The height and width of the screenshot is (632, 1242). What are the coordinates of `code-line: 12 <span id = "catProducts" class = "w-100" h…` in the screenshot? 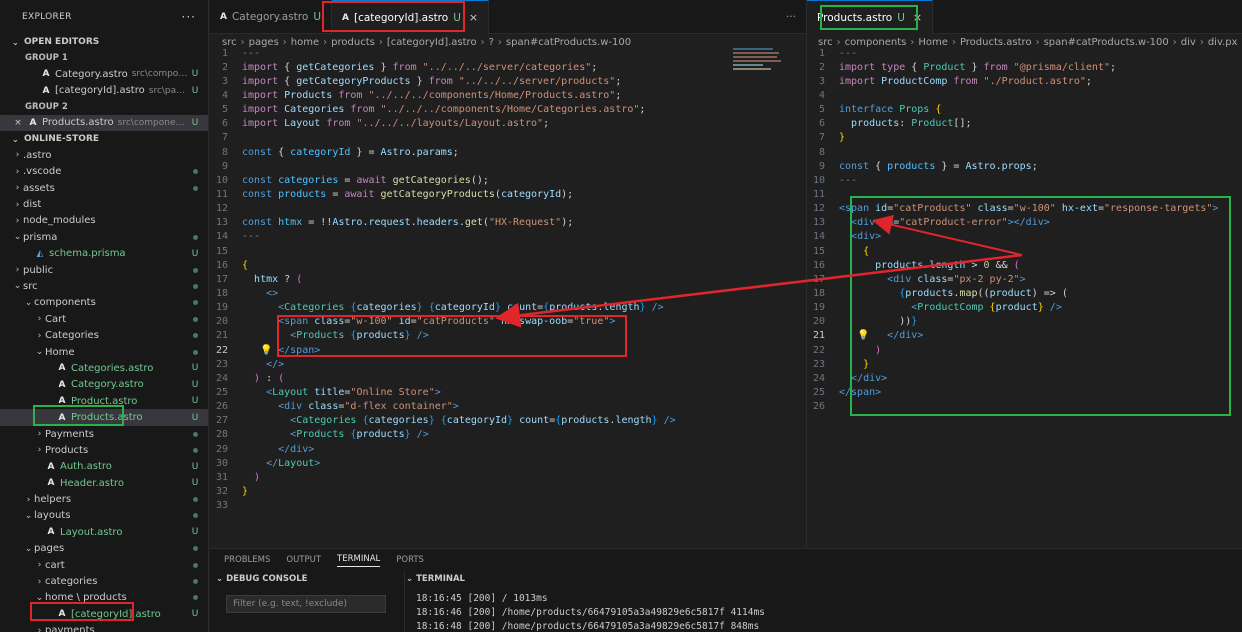 It's located at (1024, 209).